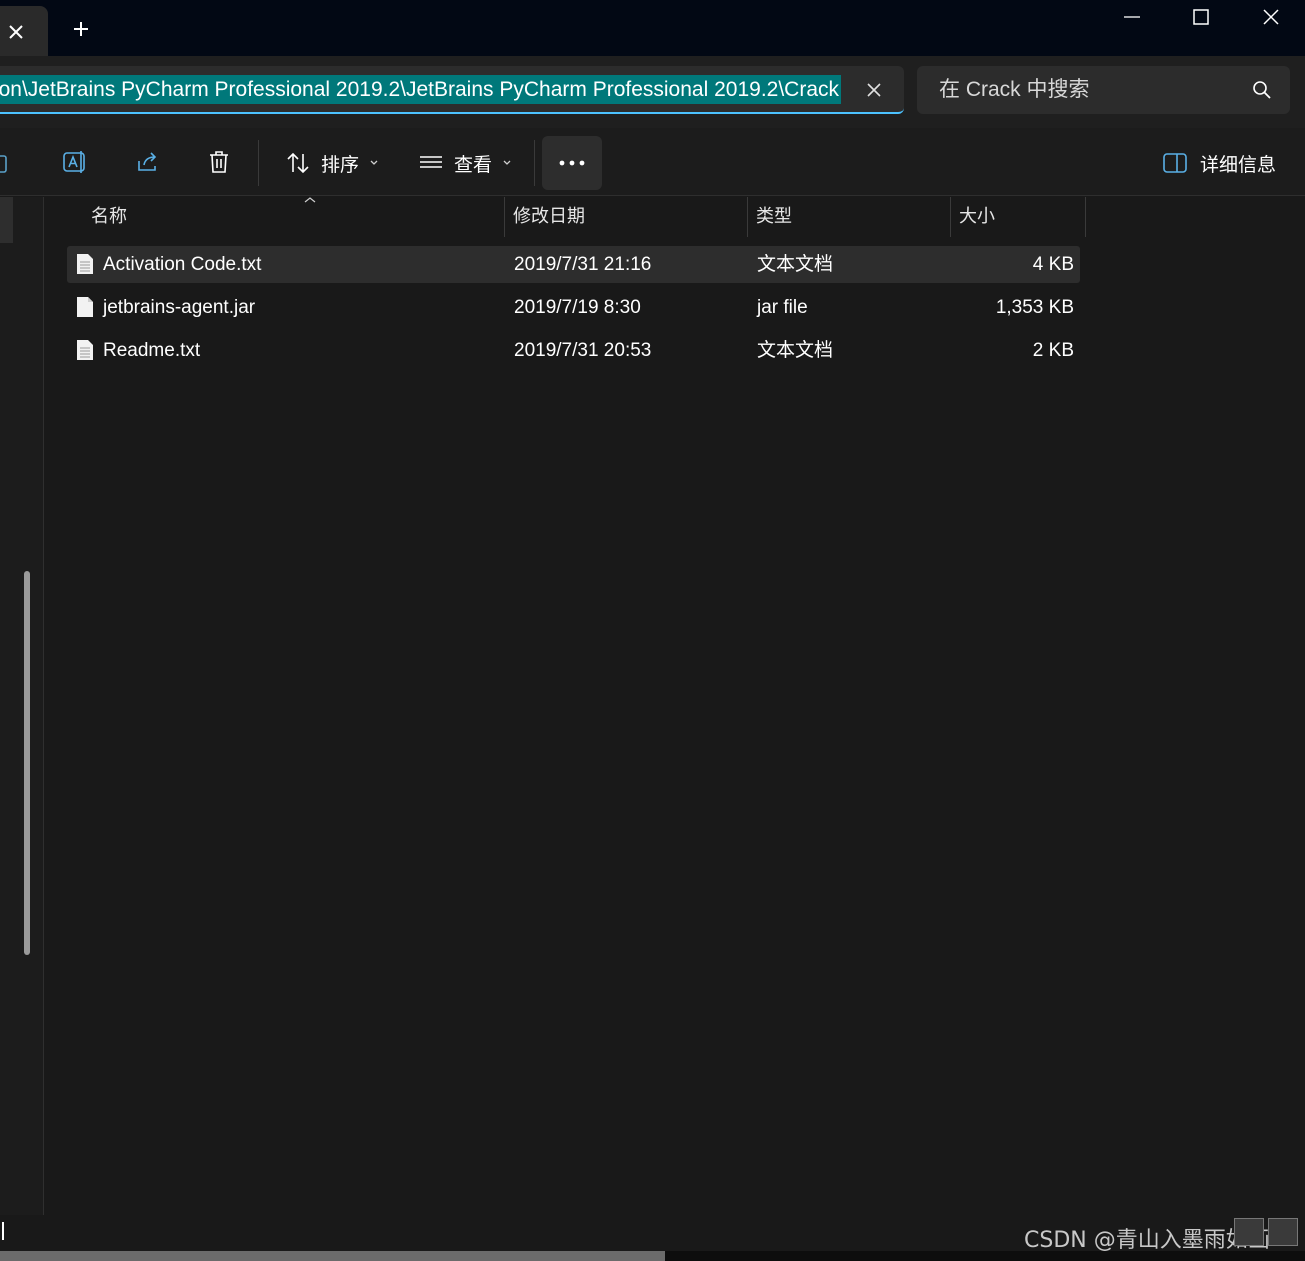  Describe the element at coordinates (1053, 264) in the screenshot. I see `file-size: 4 KB` at that location.